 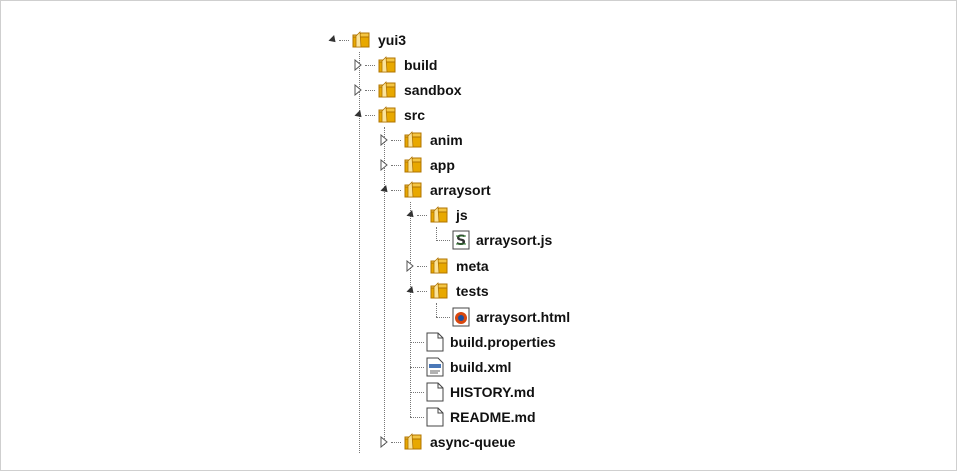 I want to click on tree-item-src: src, so click(x=388, y=115).